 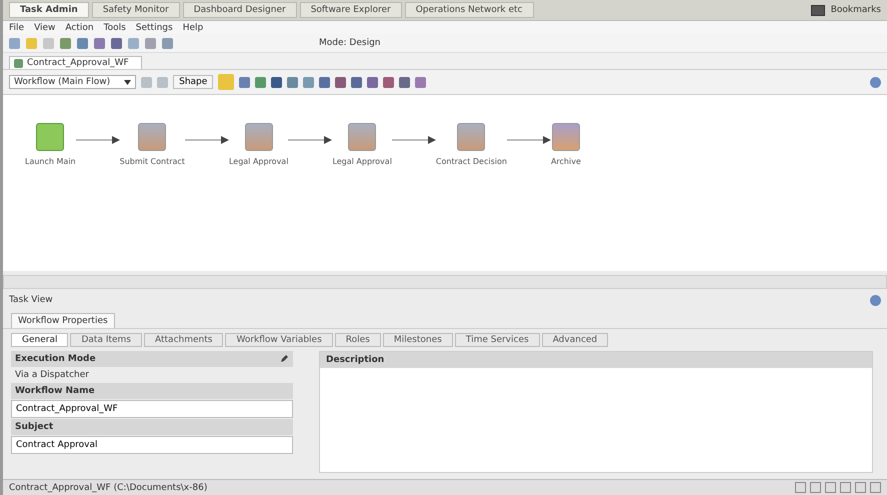 What do you see at coordinates (355, 360) in the screenshot?
I see `description-label: Description` at bounding box center [355, 360].